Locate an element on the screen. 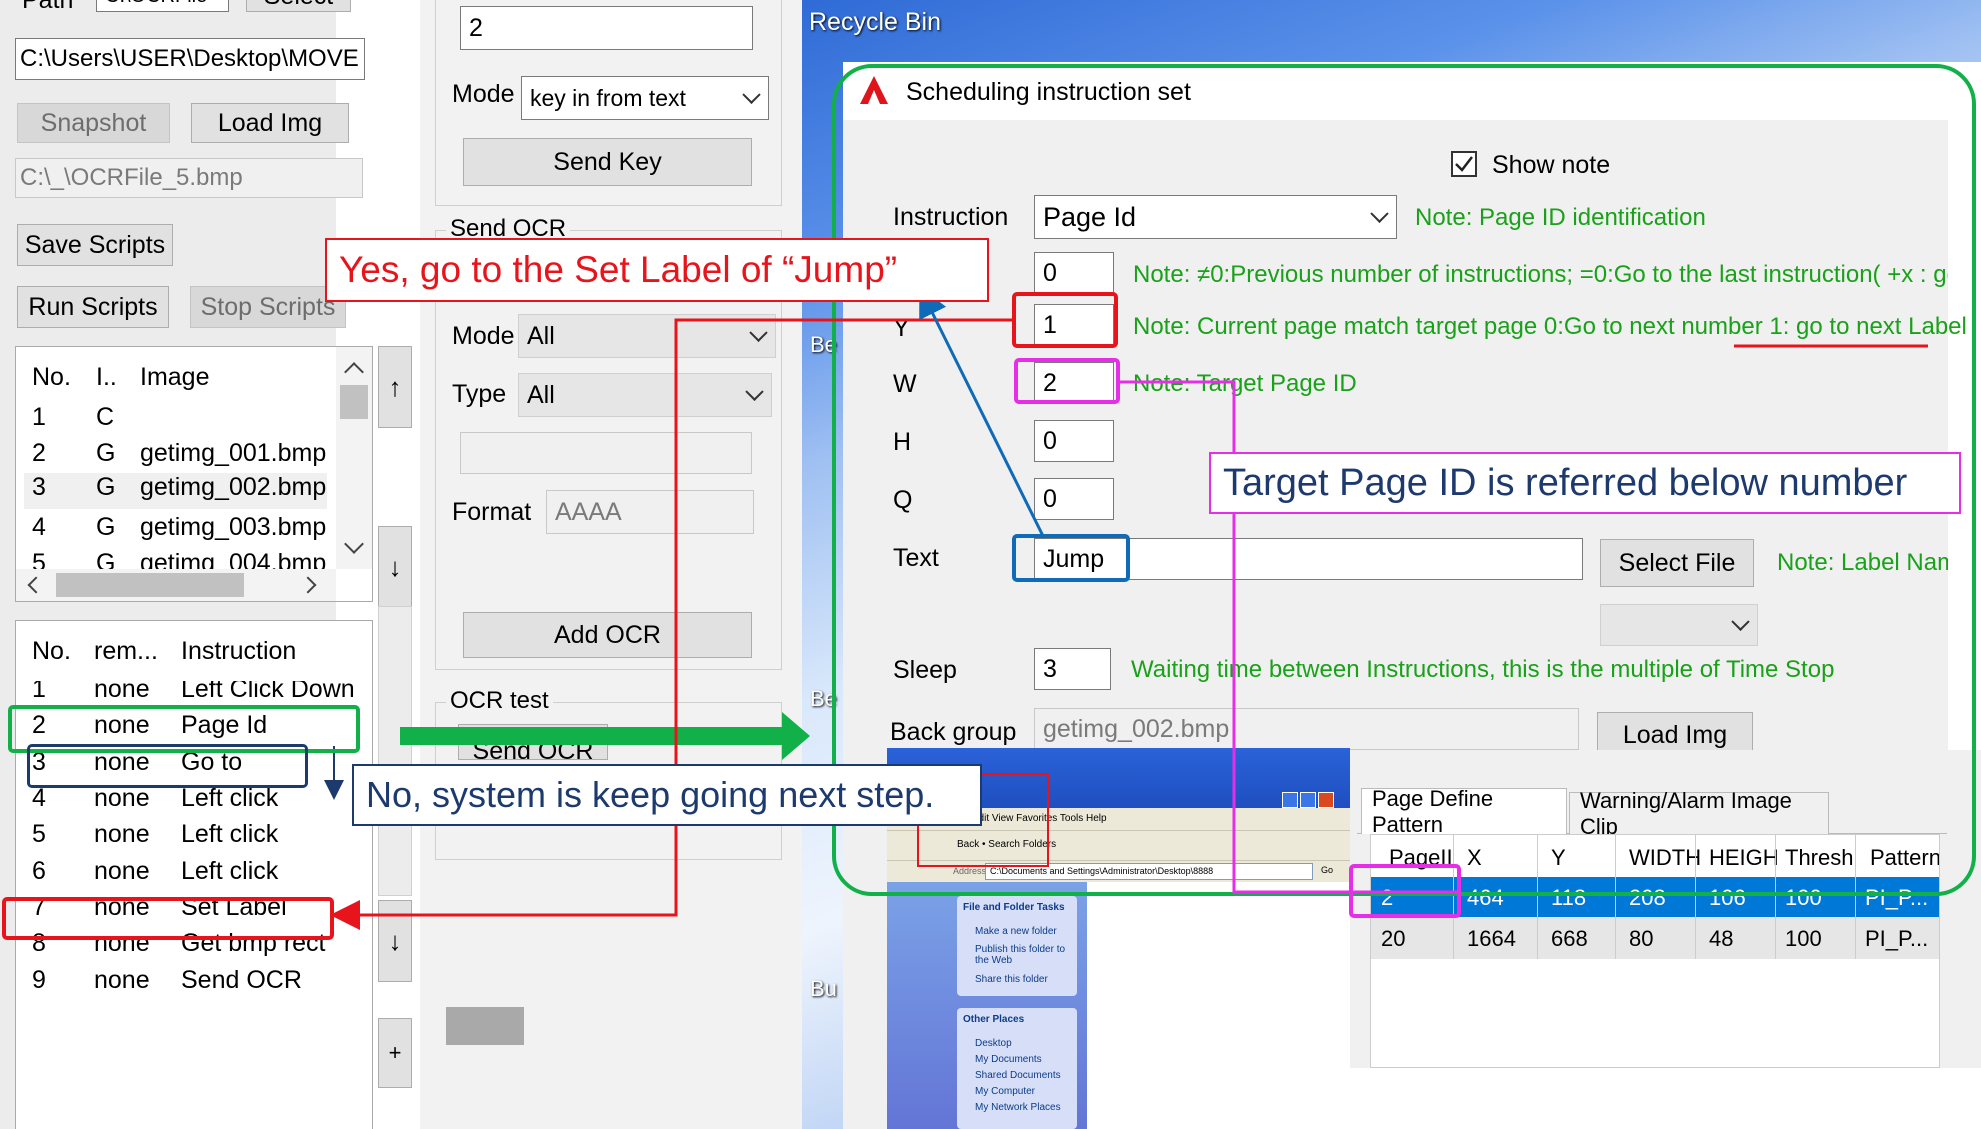 This screenshot has height=1129, width=1981. highlight-go-to-row is located at coordinates (167, 766).